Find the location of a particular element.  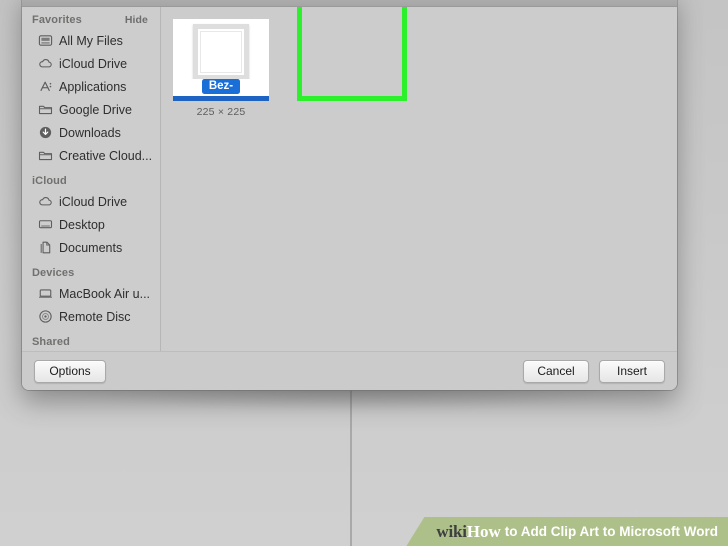

watermark-wiki-text: wiki is located at coordinates (451, 531).